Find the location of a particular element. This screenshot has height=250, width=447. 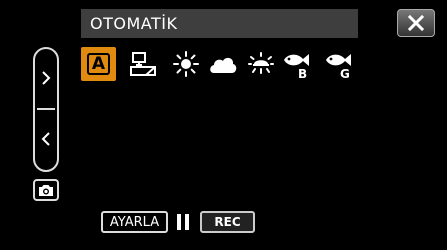

marine-green-sub-label: G is located at coordinates (345, 73).